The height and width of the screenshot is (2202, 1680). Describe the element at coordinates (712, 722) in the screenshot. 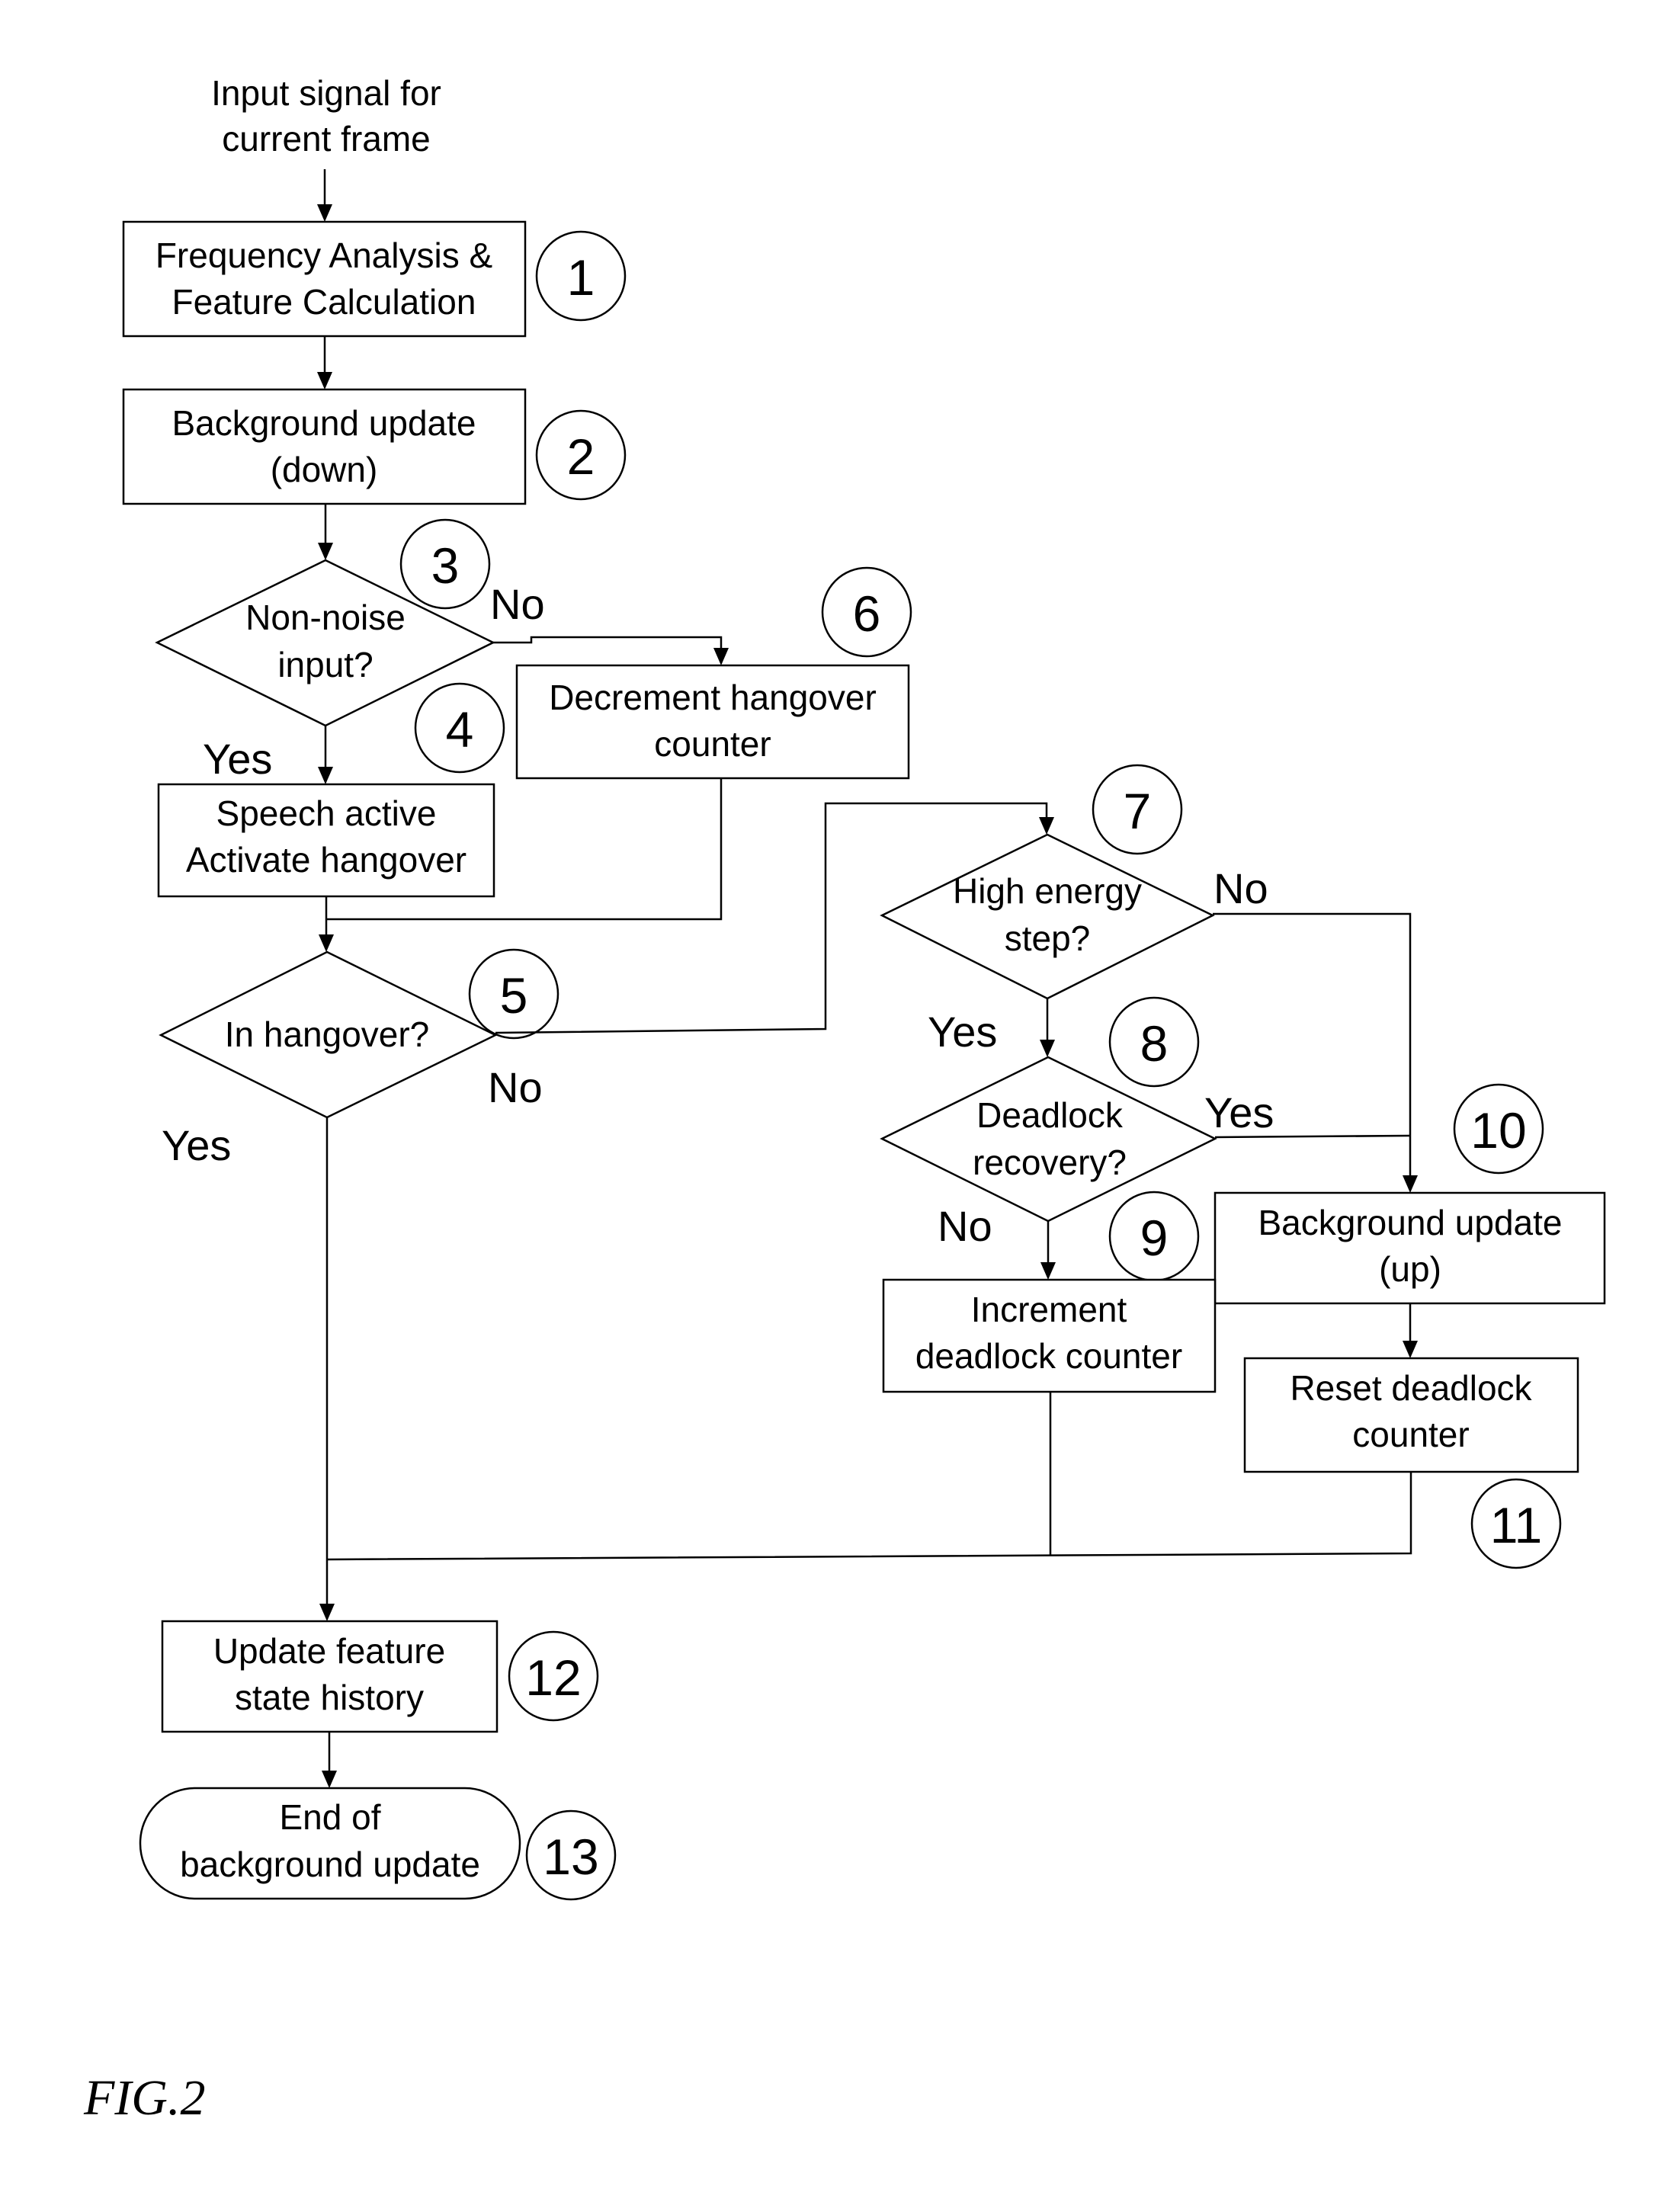

I see `step-6-decrement-hangover: Decrement hangover counter` at that location.